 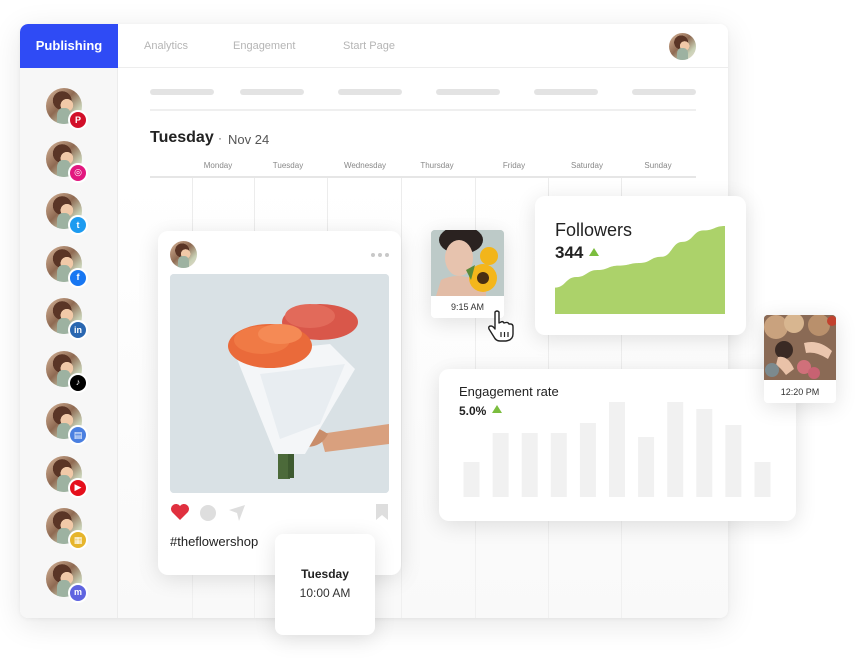 I want to click on weekday-header: Friday, so click(x=514, y=165).